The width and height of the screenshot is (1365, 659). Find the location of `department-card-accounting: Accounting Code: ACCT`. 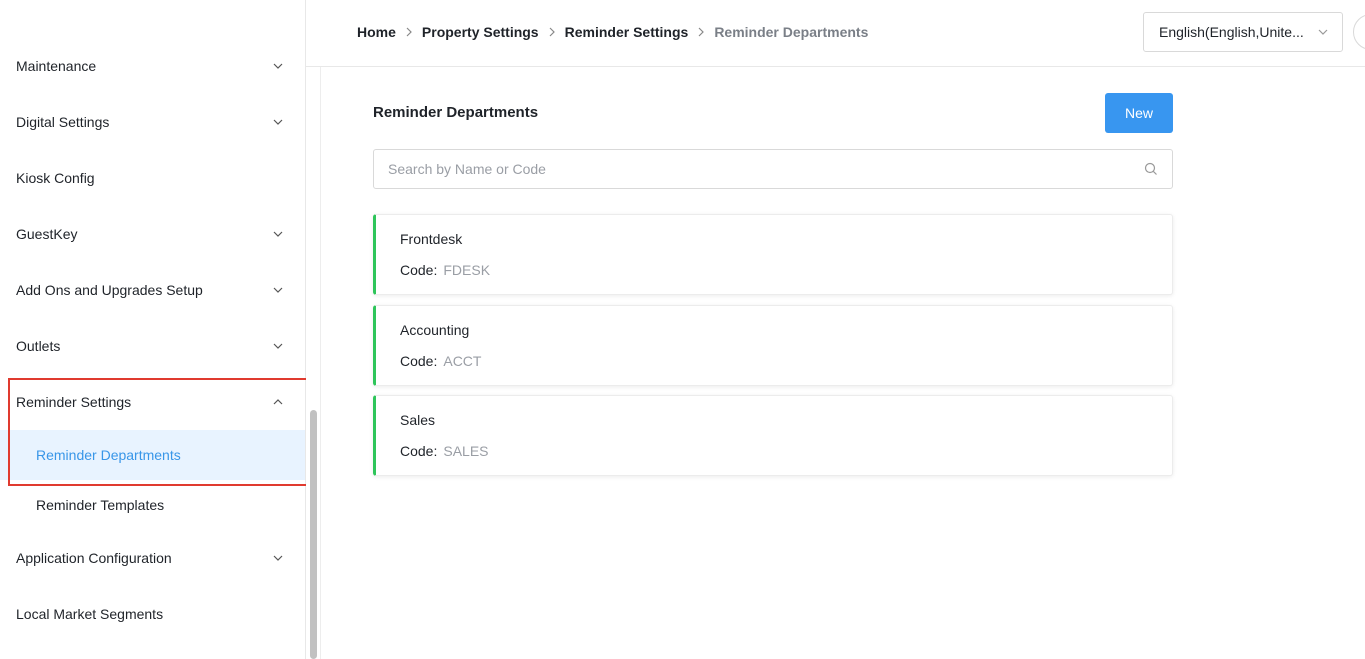

department-card-accounting: Accounting Code: ACCT is located at coordinates (773, 345).